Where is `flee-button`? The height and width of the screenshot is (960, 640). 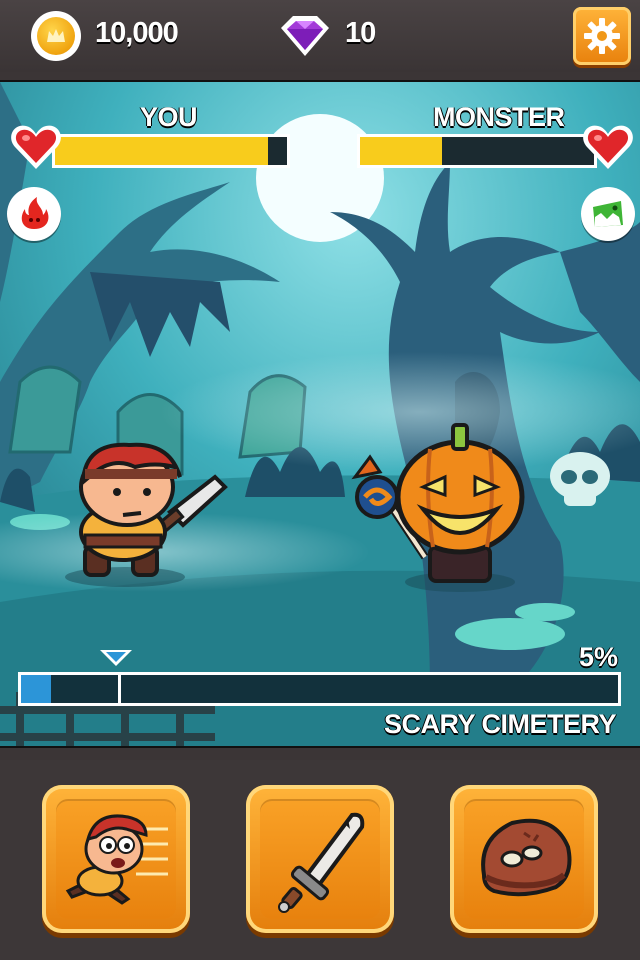
flee-button is located at coordinates (116, 859).